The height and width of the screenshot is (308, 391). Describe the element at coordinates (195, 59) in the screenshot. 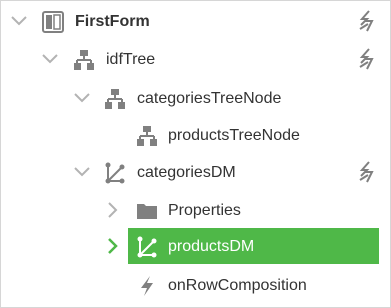

I see `tree-row-idftree: idfTree` at that location.